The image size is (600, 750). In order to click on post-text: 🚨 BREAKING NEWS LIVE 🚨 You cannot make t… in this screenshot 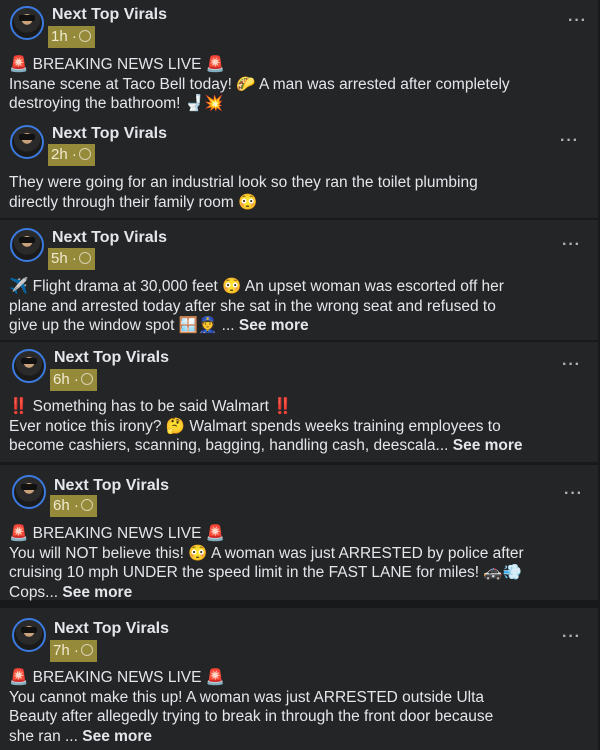, I will do `click(301, 707)`.